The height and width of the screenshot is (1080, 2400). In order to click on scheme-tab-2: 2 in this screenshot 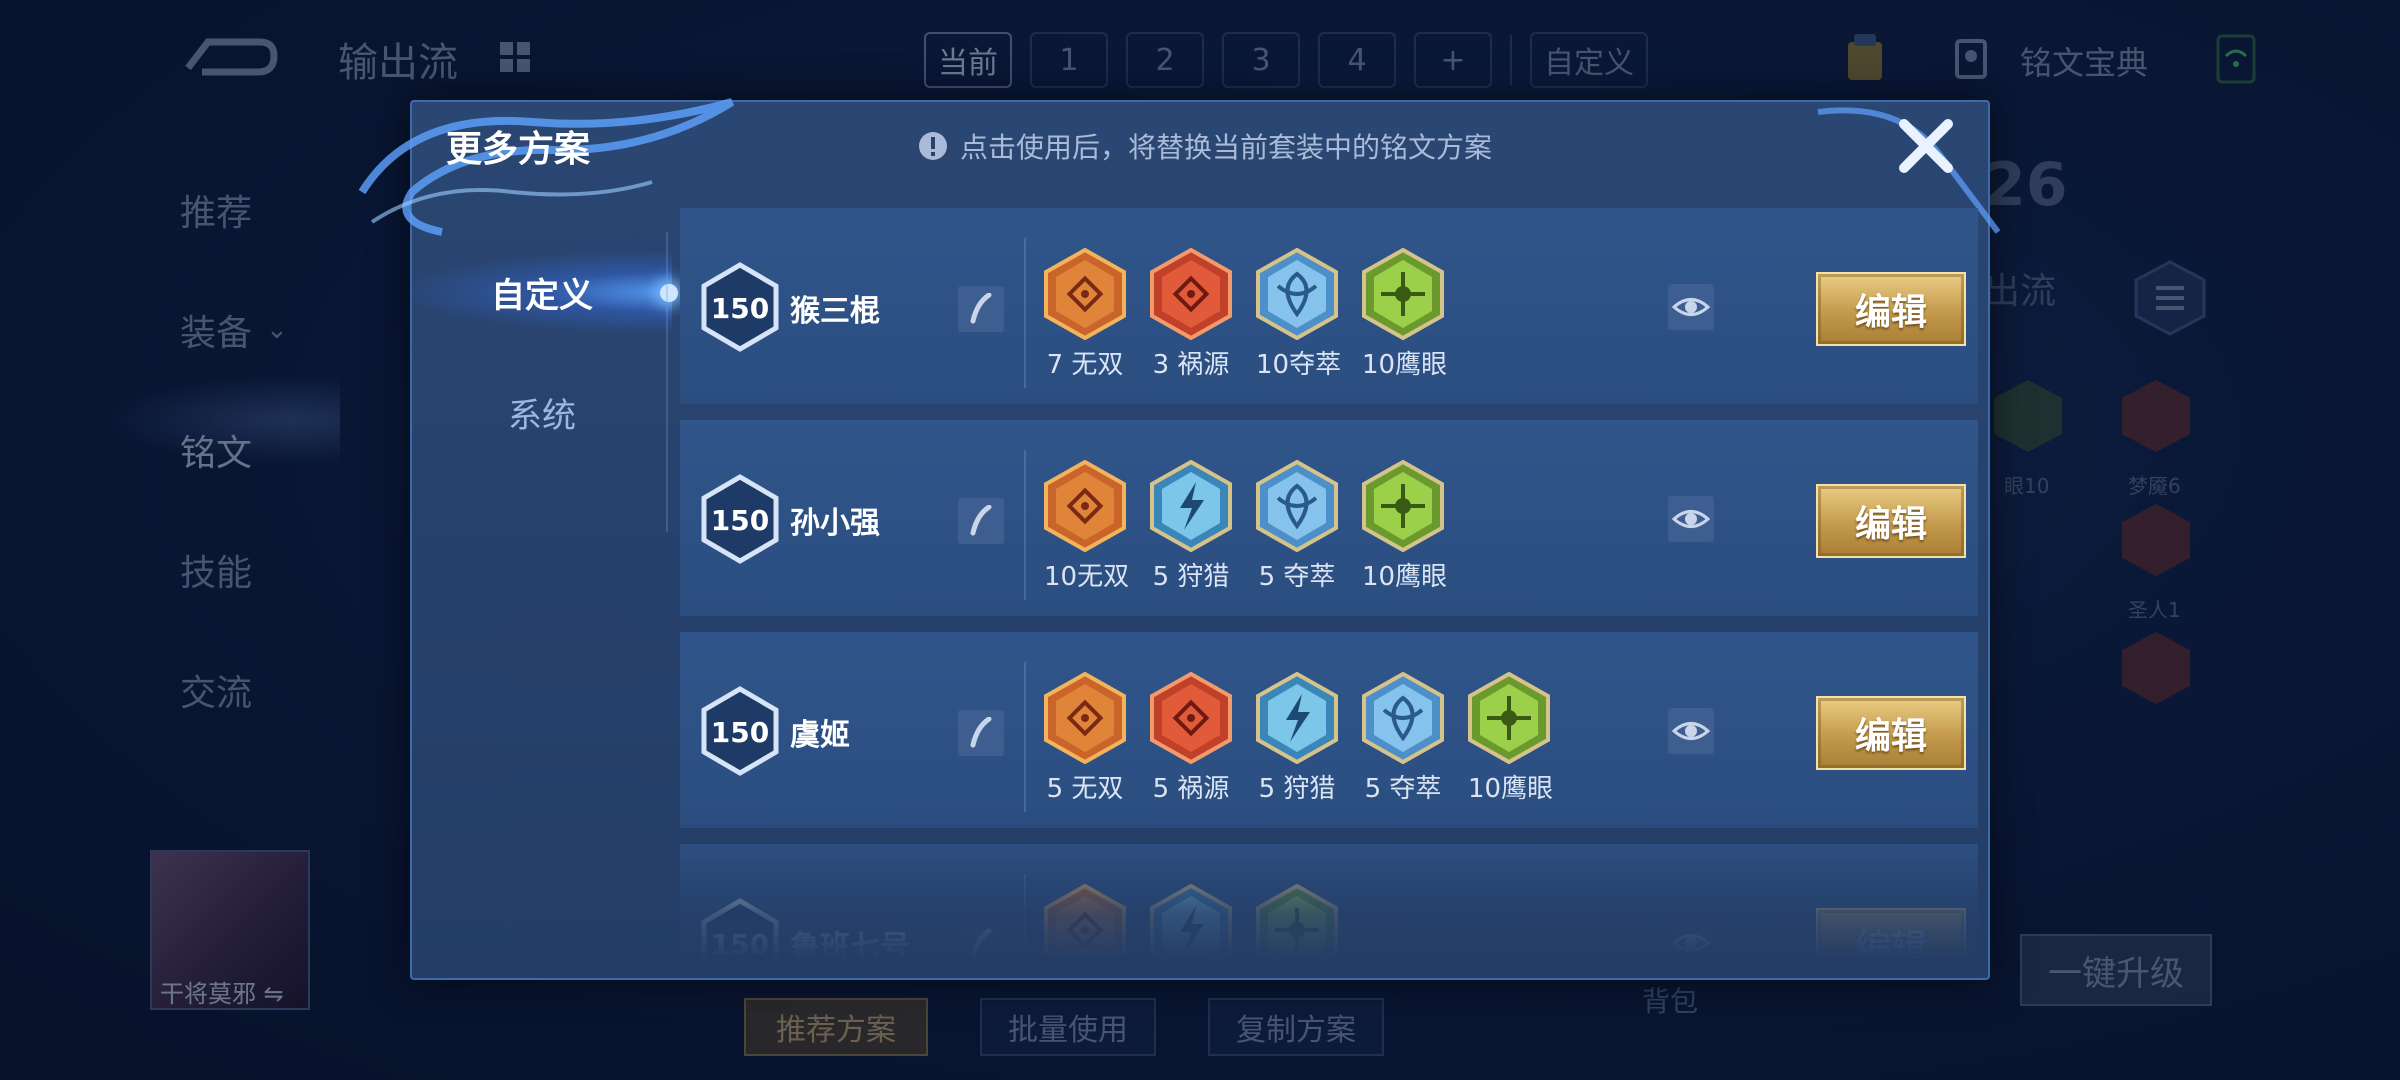, I will do `click(1165, 60)`.